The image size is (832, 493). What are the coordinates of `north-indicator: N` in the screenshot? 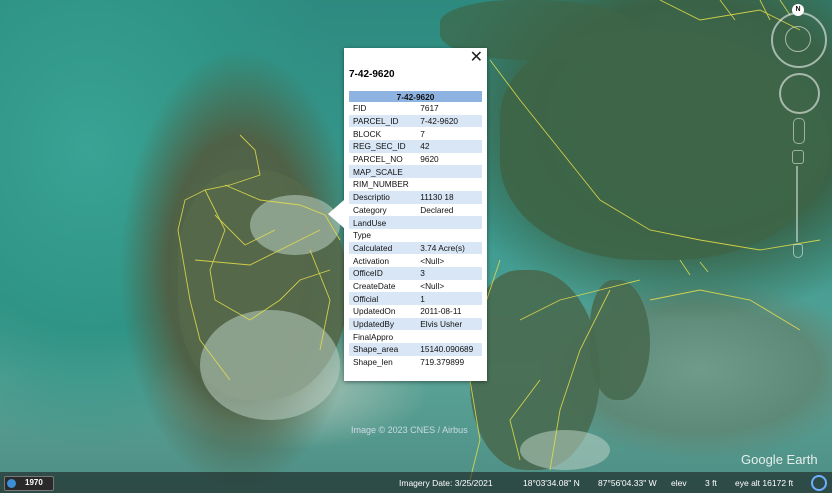 It's located at (798, 10).